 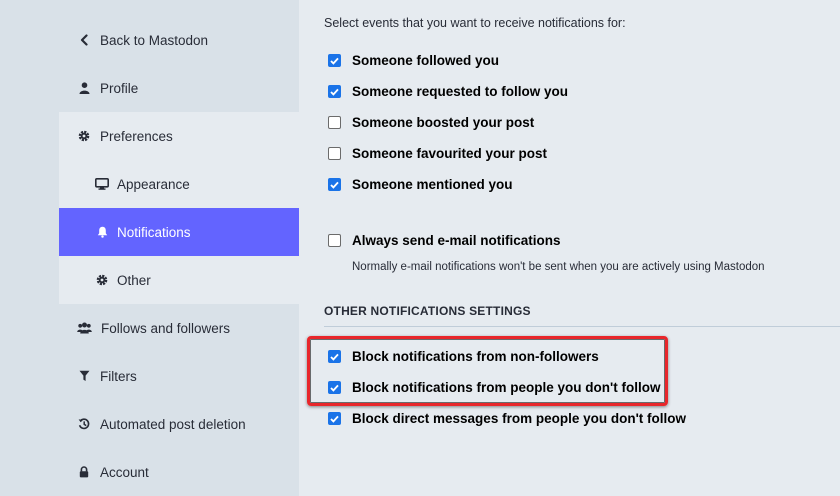 What do you see at coordinates (154, 232) in the screenshot?
I see `sidebar-item-label: Notifications` at bounding box center [154, 232].